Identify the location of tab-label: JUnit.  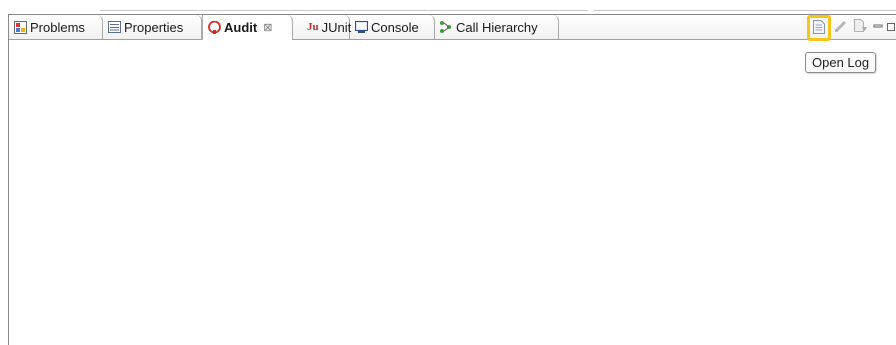
(336, 27).